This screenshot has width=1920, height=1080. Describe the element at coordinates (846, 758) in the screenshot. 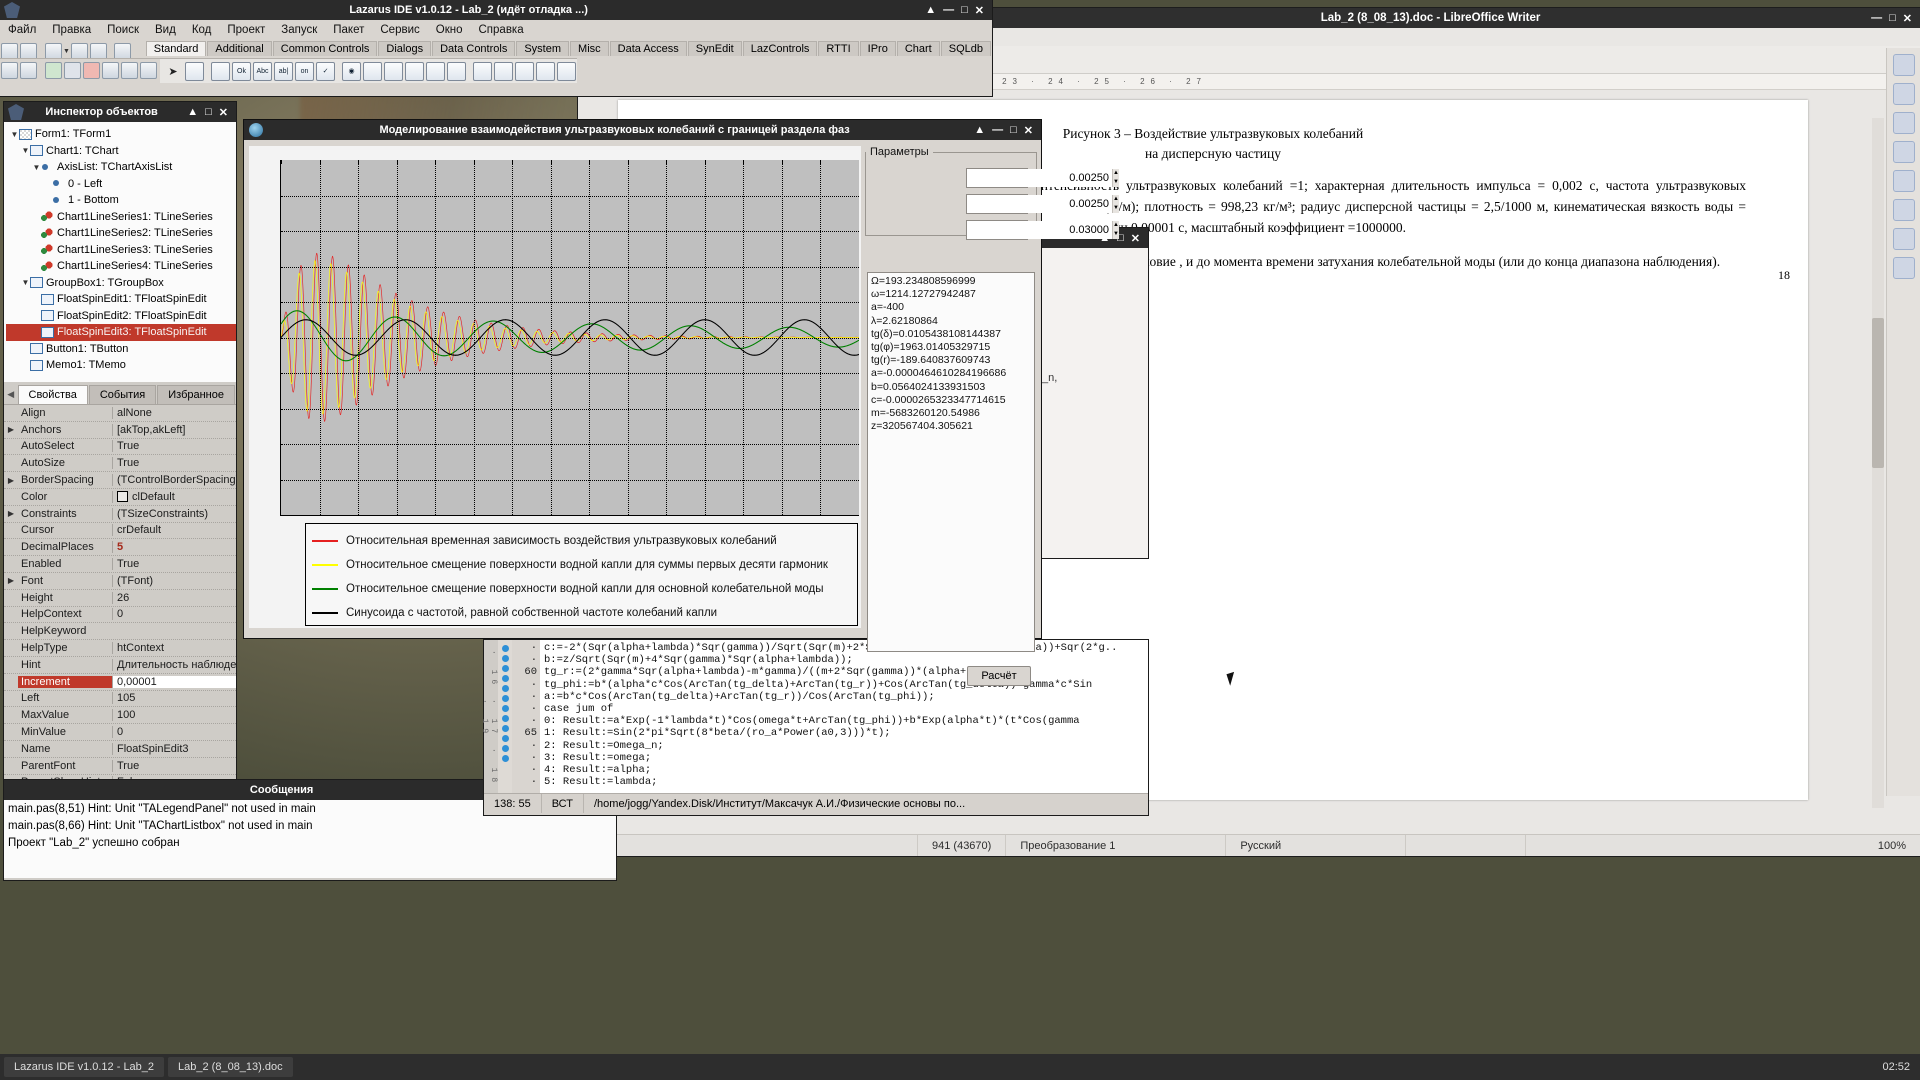

I see `code-line-9: 3: Result:=omega;` at that location.